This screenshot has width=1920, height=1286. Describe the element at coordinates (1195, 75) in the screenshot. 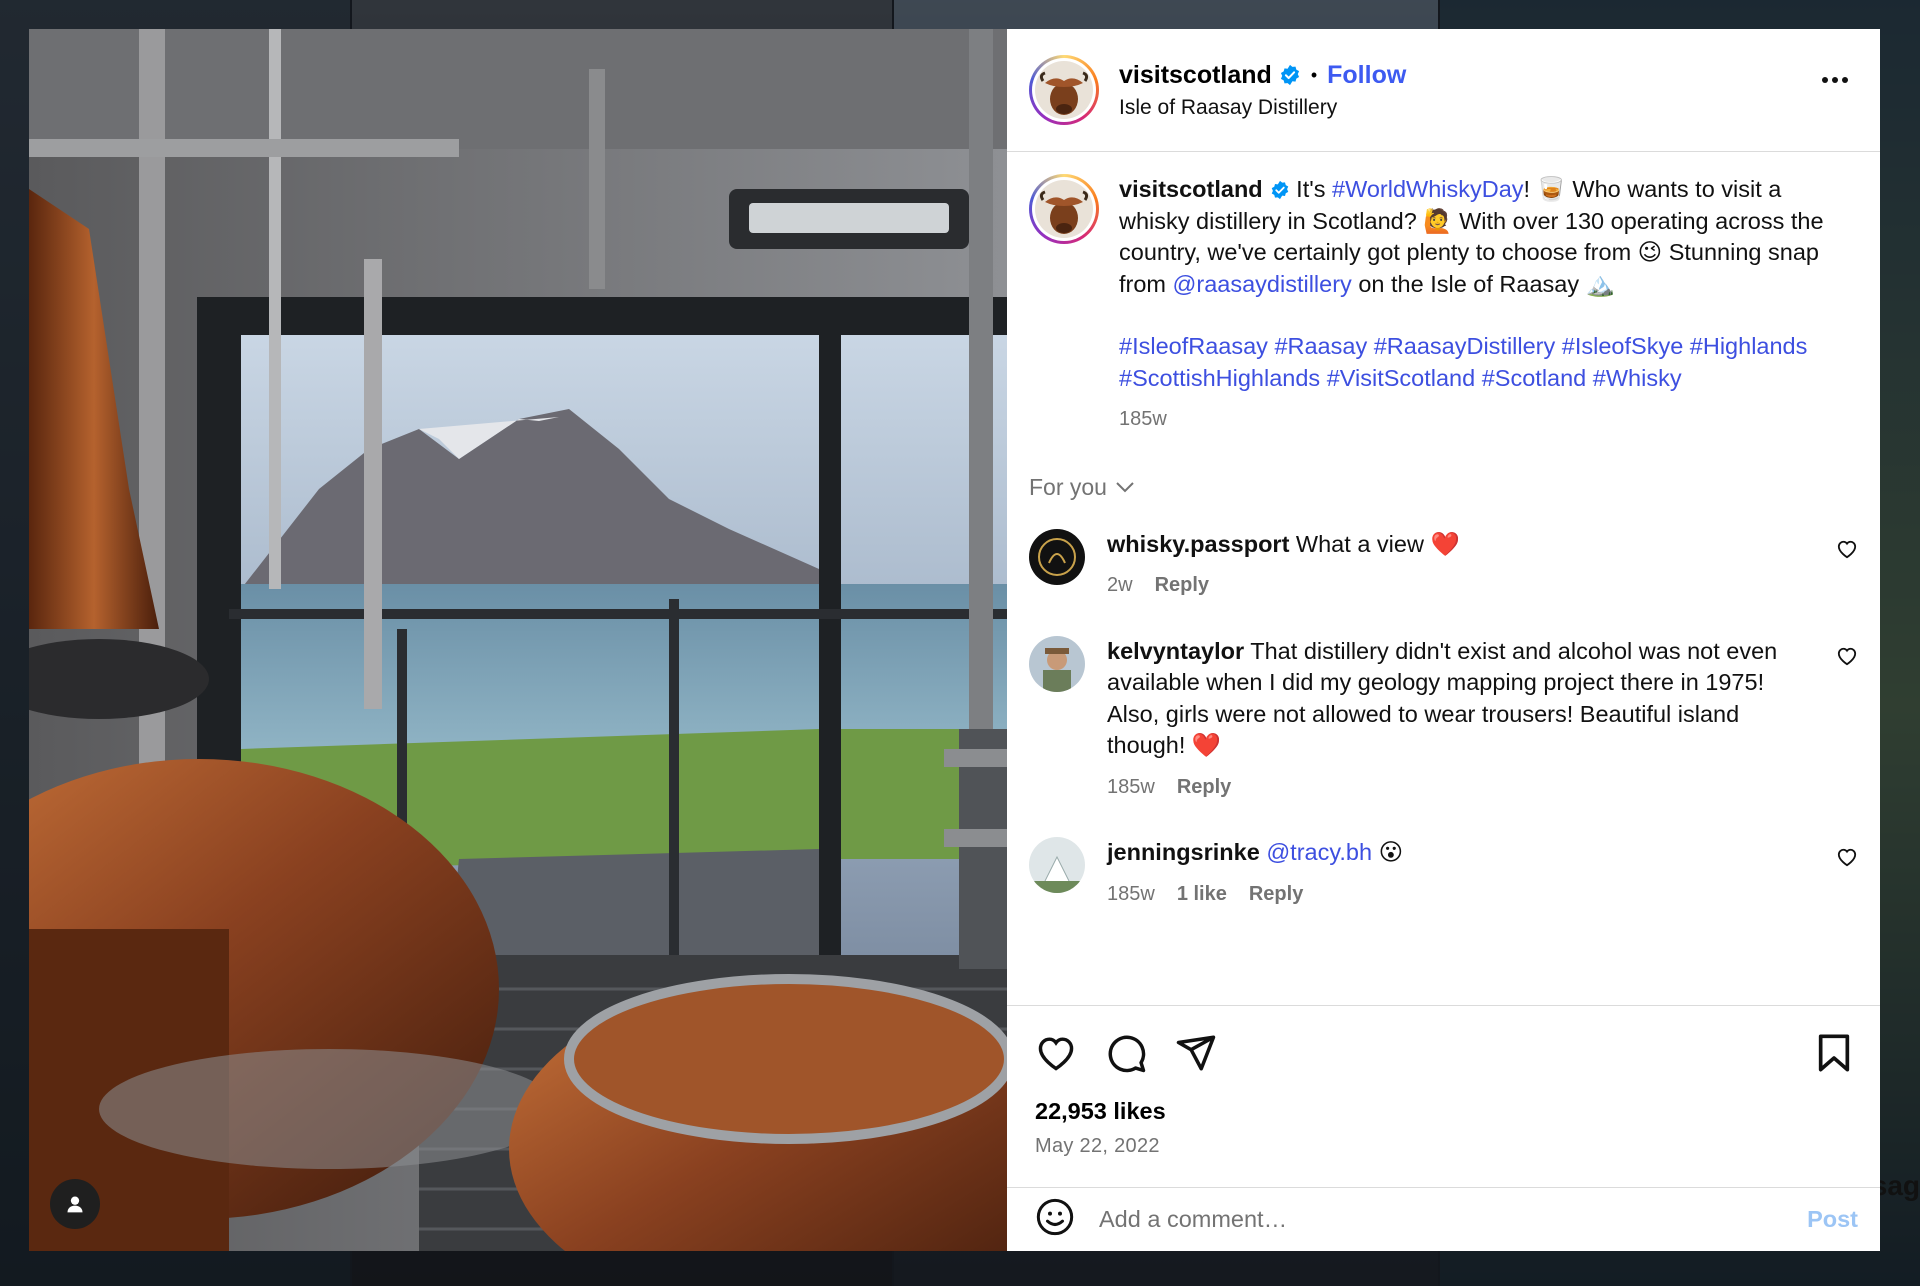

I see `post-username: visitscotland` at that location.